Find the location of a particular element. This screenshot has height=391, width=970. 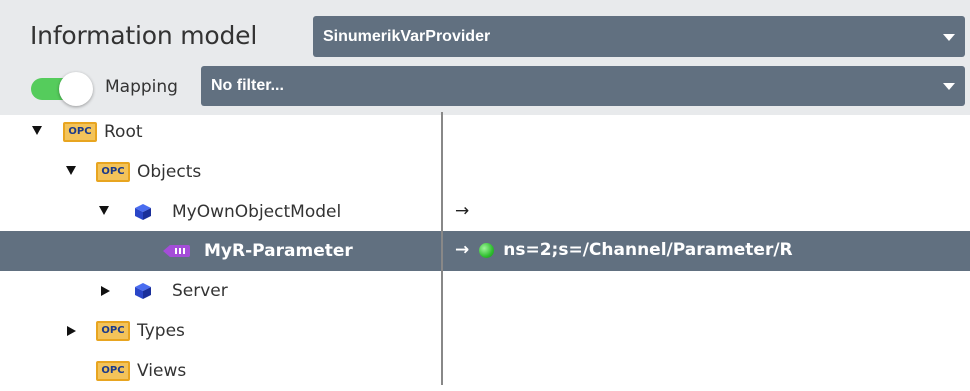

variable-icon is located at coordinates (176, 251).